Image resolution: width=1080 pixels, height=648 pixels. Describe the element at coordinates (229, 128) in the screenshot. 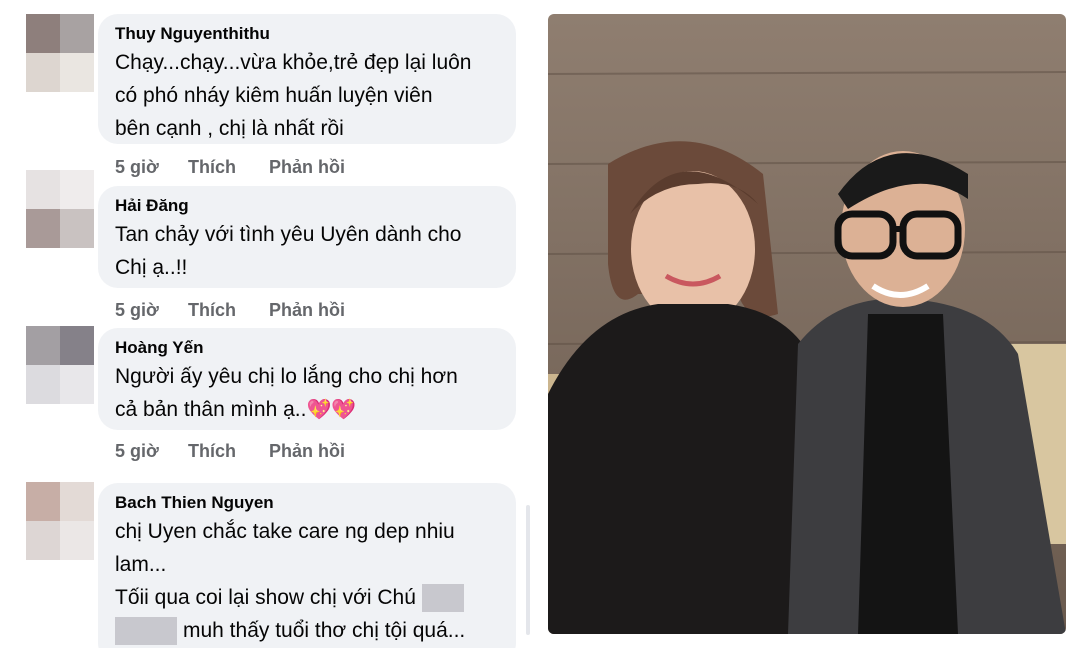

I see `comment-text: bên cạnh , chị là nhất rồi` at that location.